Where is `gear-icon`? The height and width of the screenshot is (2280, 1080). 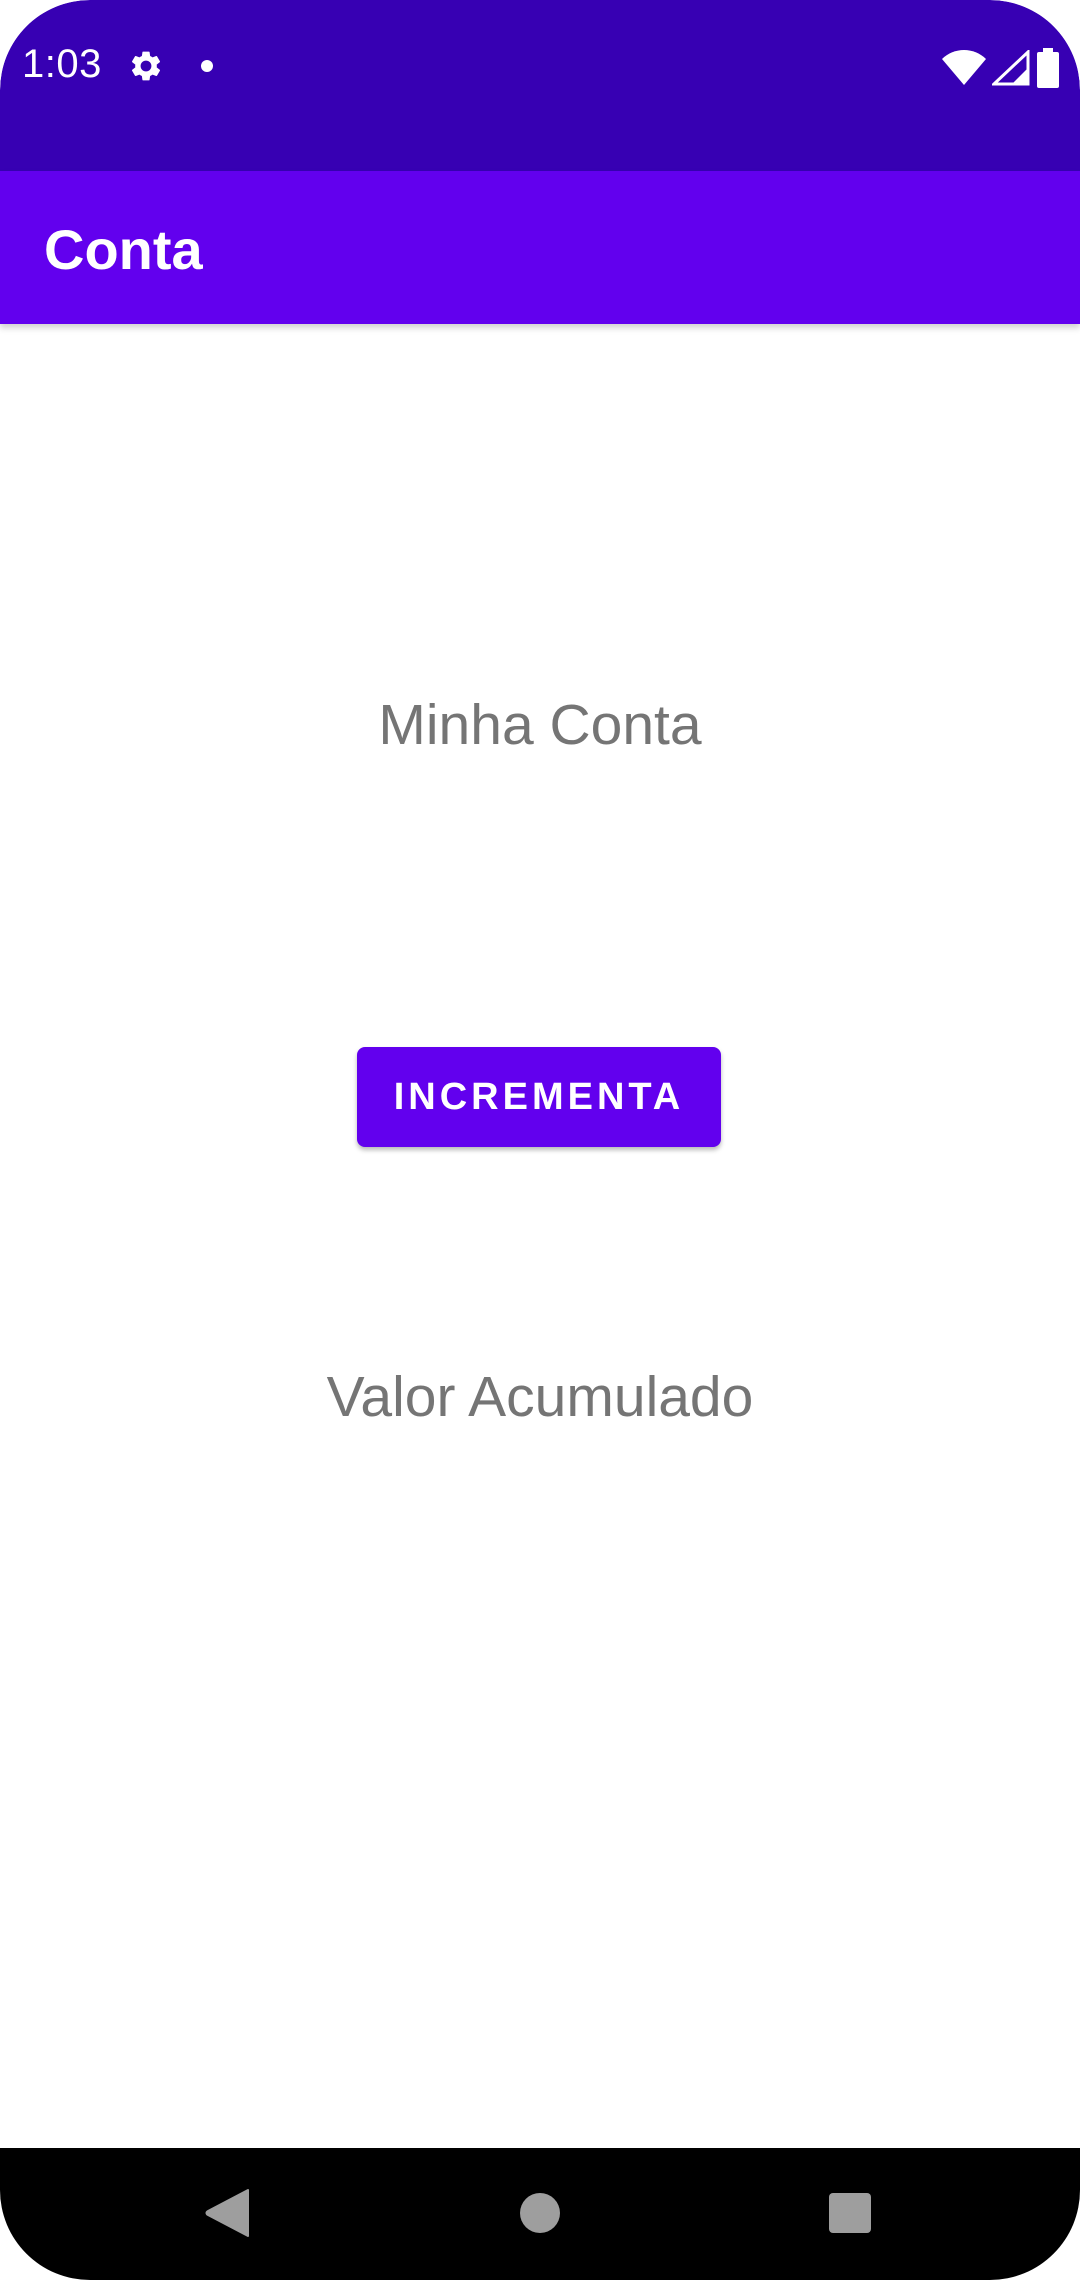
gear-icon is located at coordinates (146, 66).